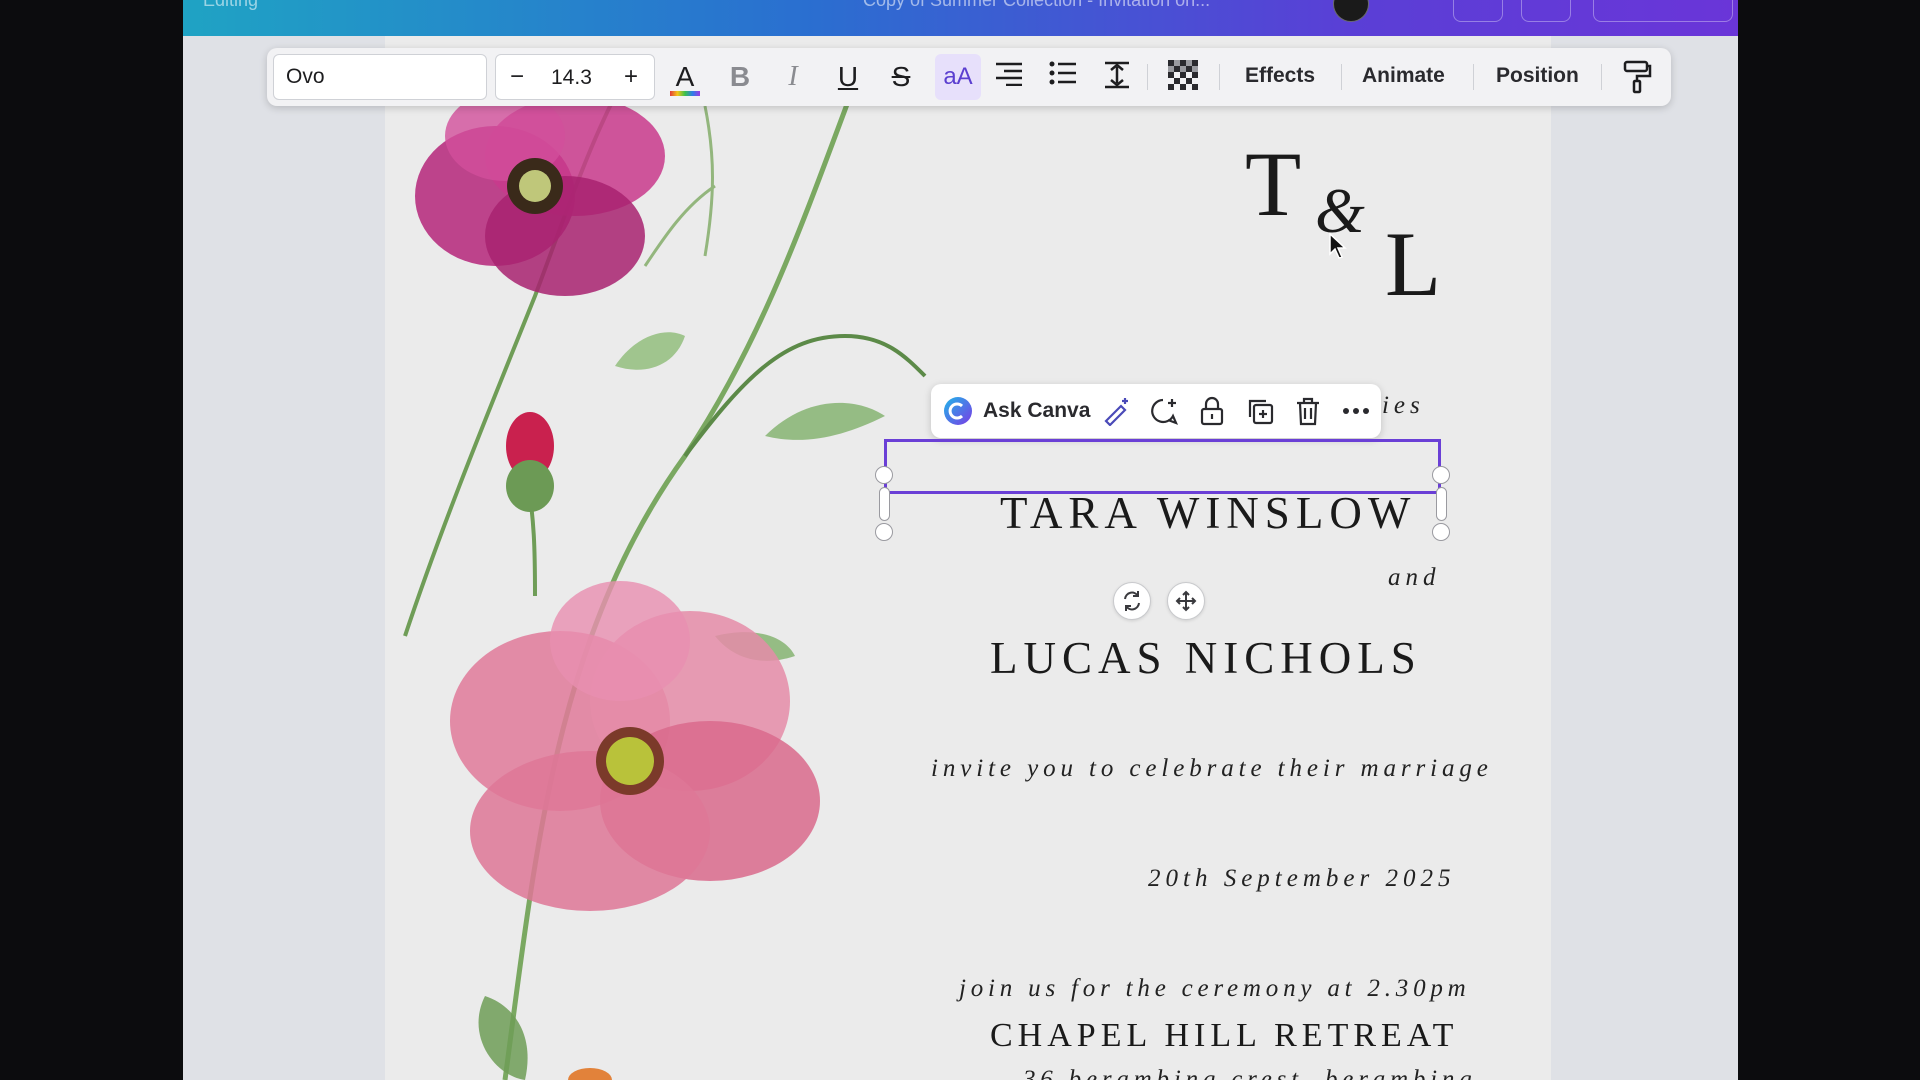 This screenshot has height=1080, width=1920. What do you see at coordinates (517, 77) in the screenshot?
I see `decrease-font-size-button: −` at bounding box center [517, 77].